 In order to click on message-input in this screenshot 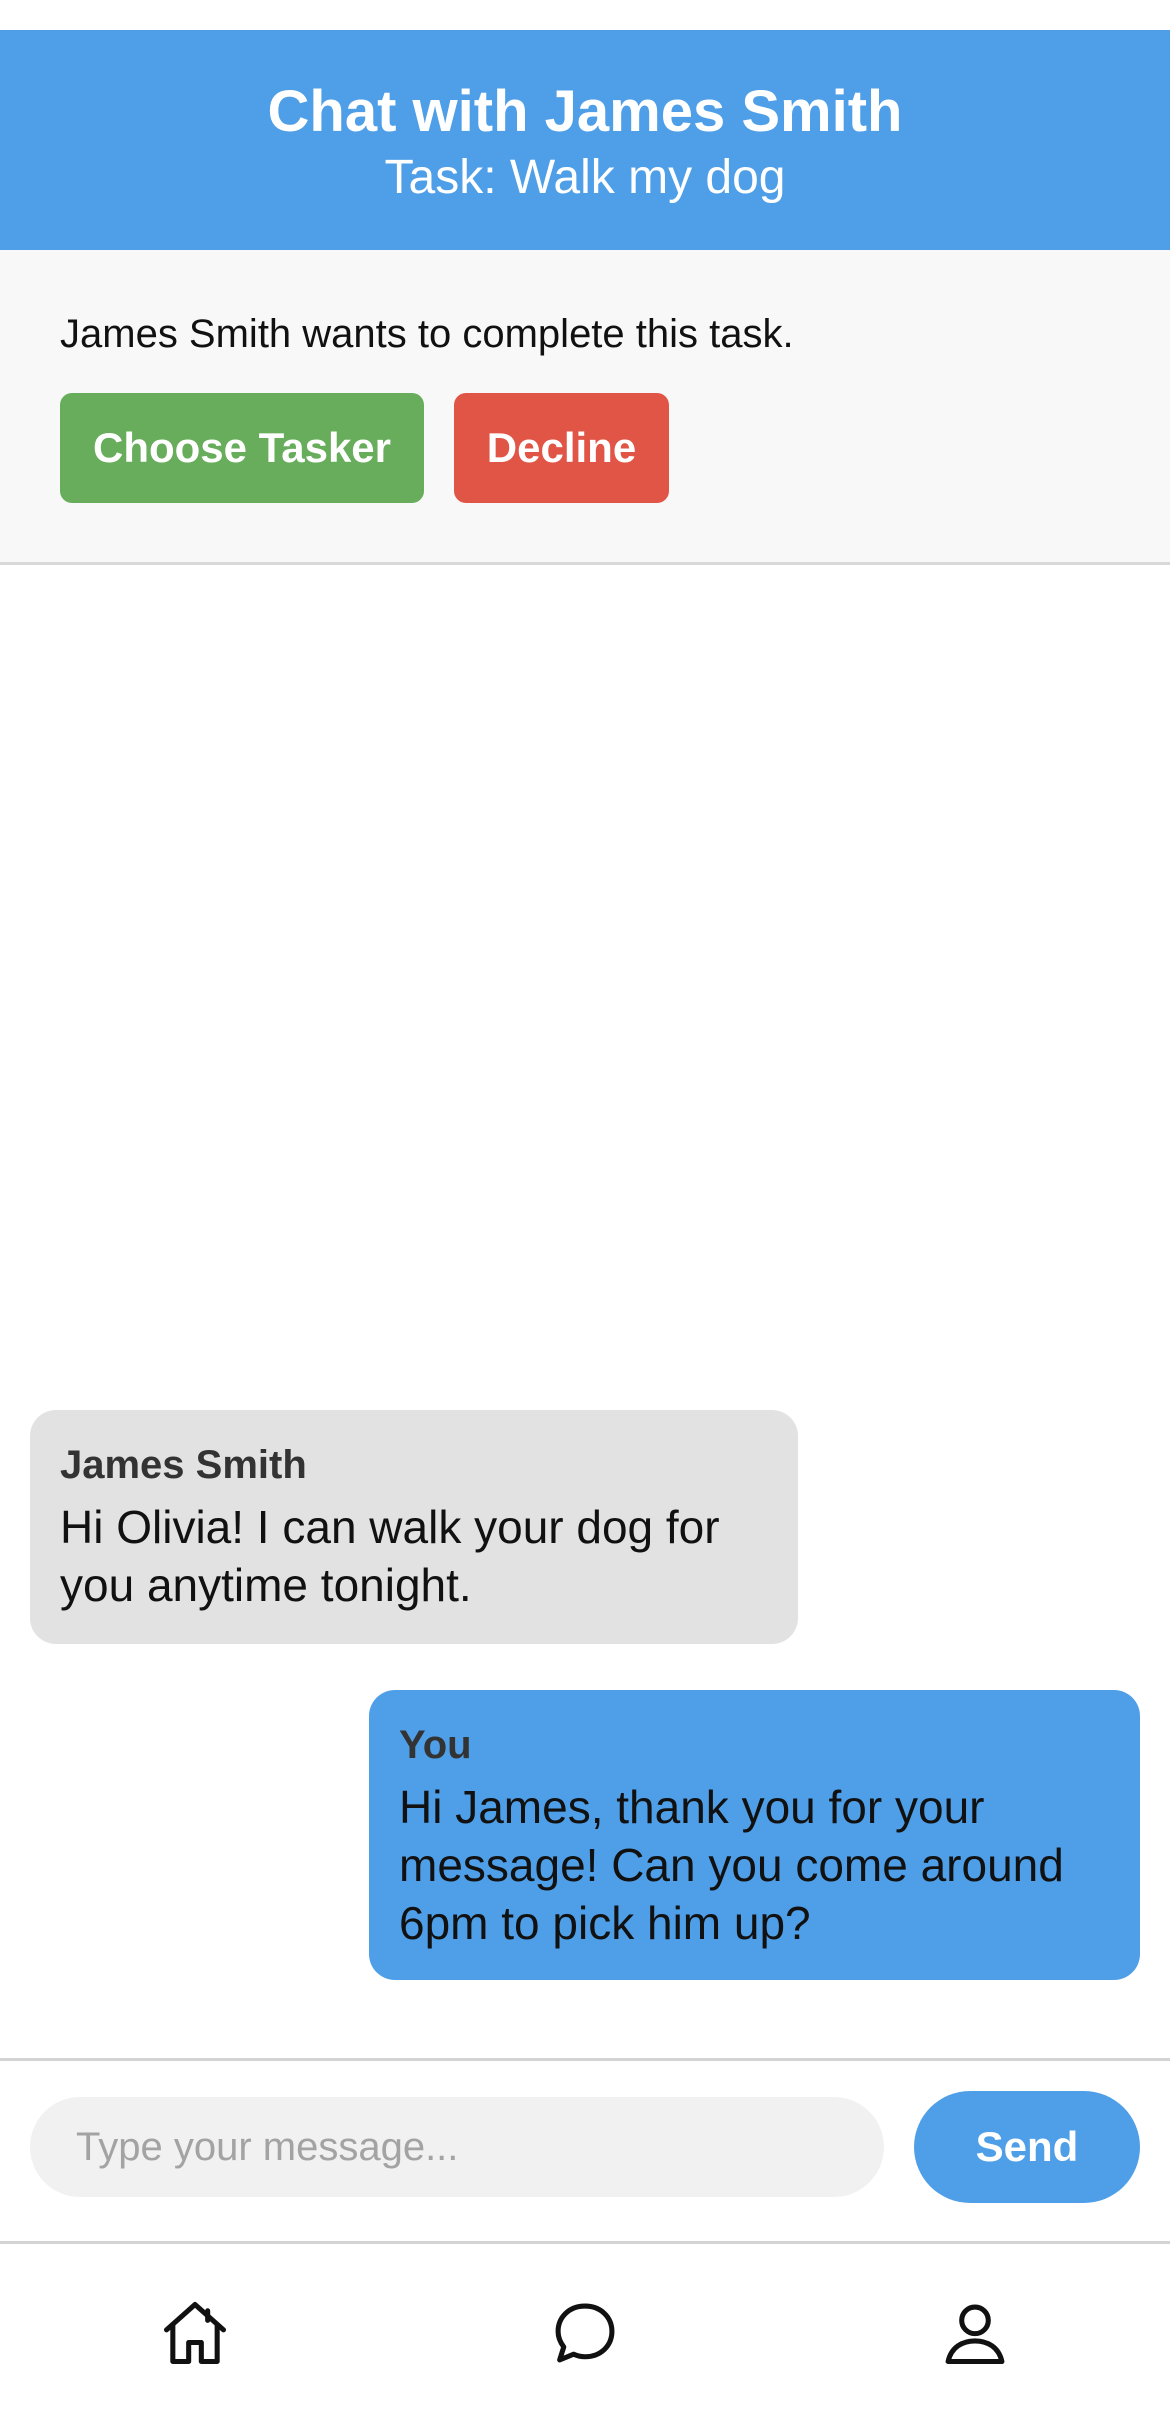, I will do `click(457, 2147)`.